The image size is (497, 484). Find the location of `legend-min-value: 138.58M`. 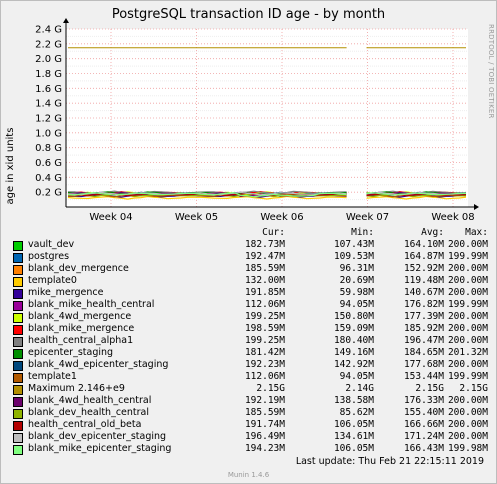

legend-min-value: 138.58M is located at coordinates (353, 400).